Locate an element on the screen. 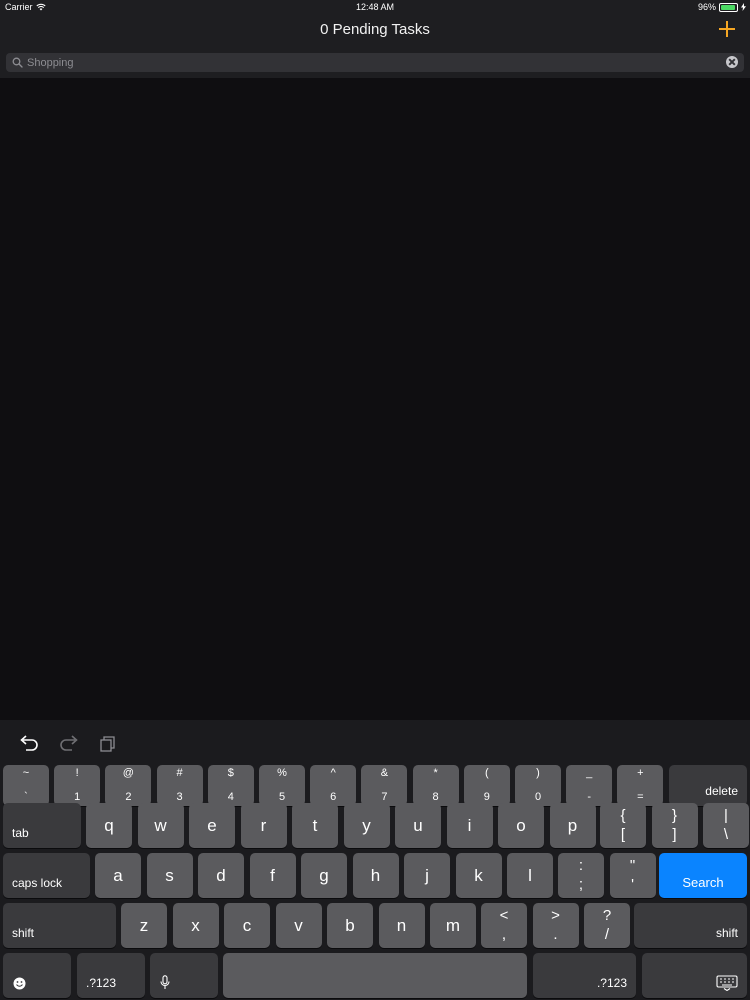  letter-key-w: w is located at coordinates (160, 825).